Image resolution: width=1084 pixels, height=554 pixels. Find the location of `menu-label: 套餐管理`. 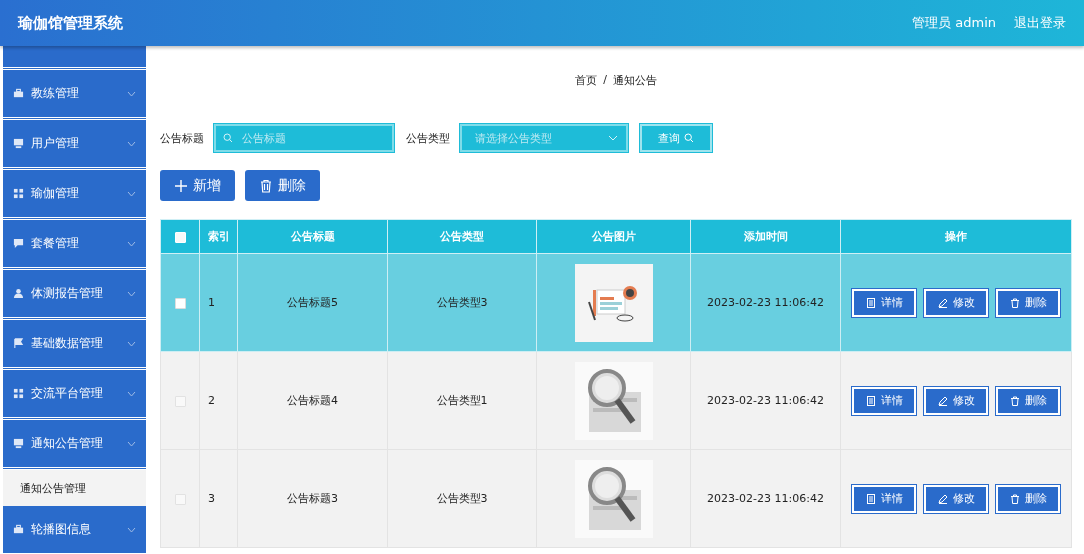

menu-label: 套餐管理 is located at coordinates (55, 243).